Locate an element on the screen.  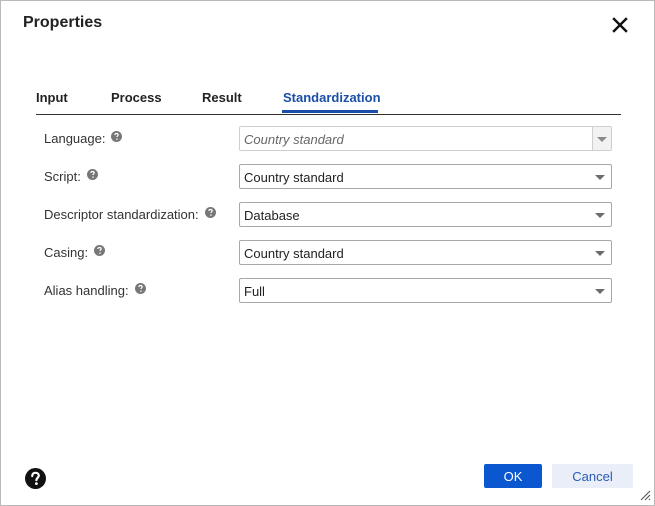
script-label-text: Script: is located at coordinates (62, 176).